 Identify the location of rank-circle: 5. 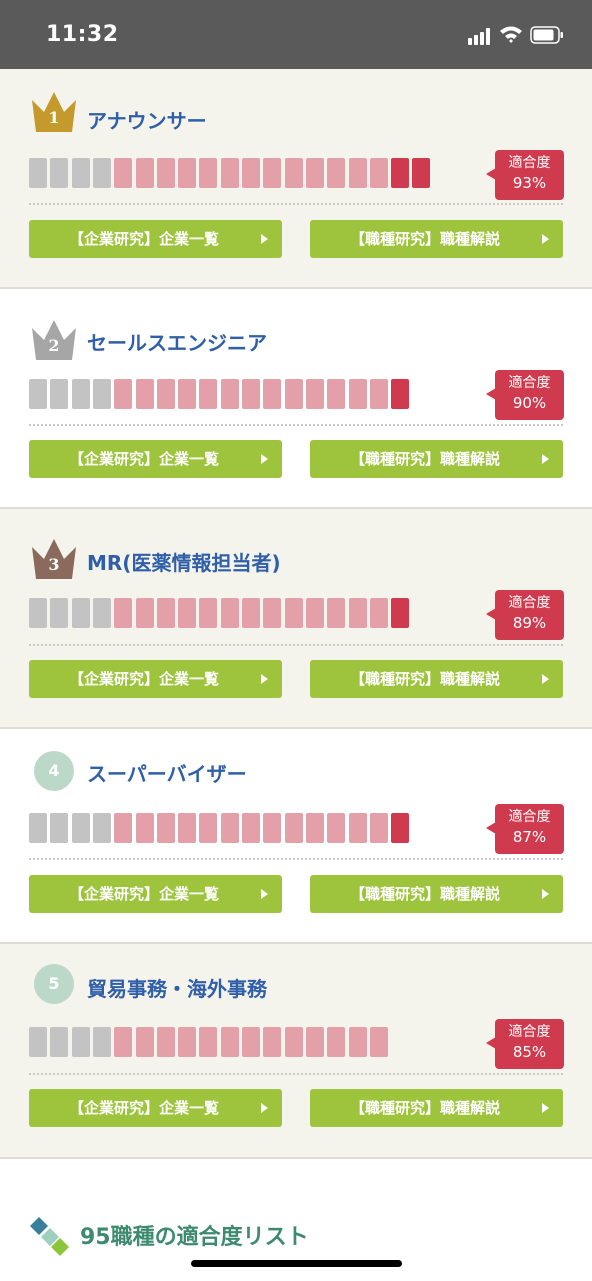
(54, 984).